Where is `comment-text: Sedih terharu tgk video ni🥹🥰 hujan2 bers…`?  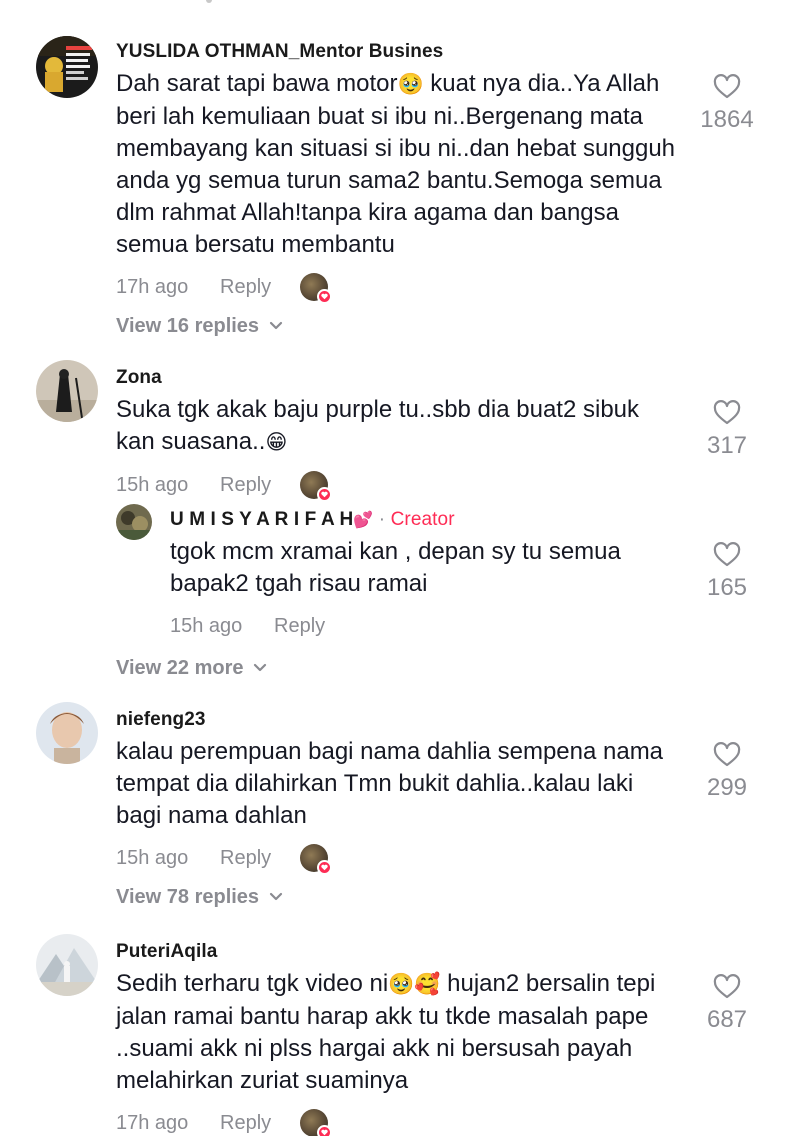 comment-text: Sedih terharu tgk video ni🥹🥰 hujan2 bers… is located at coordinates (398, 1032).